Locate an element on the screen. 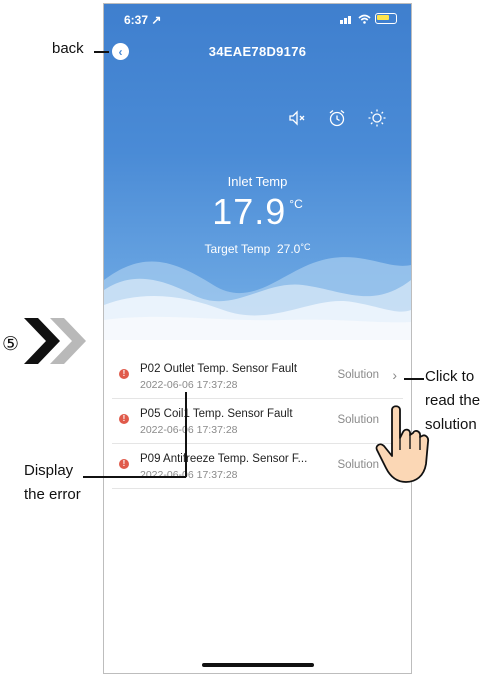 This screenshot has width=496, height=677. display-annotation-1: Display is located at coordinates (49, 470).